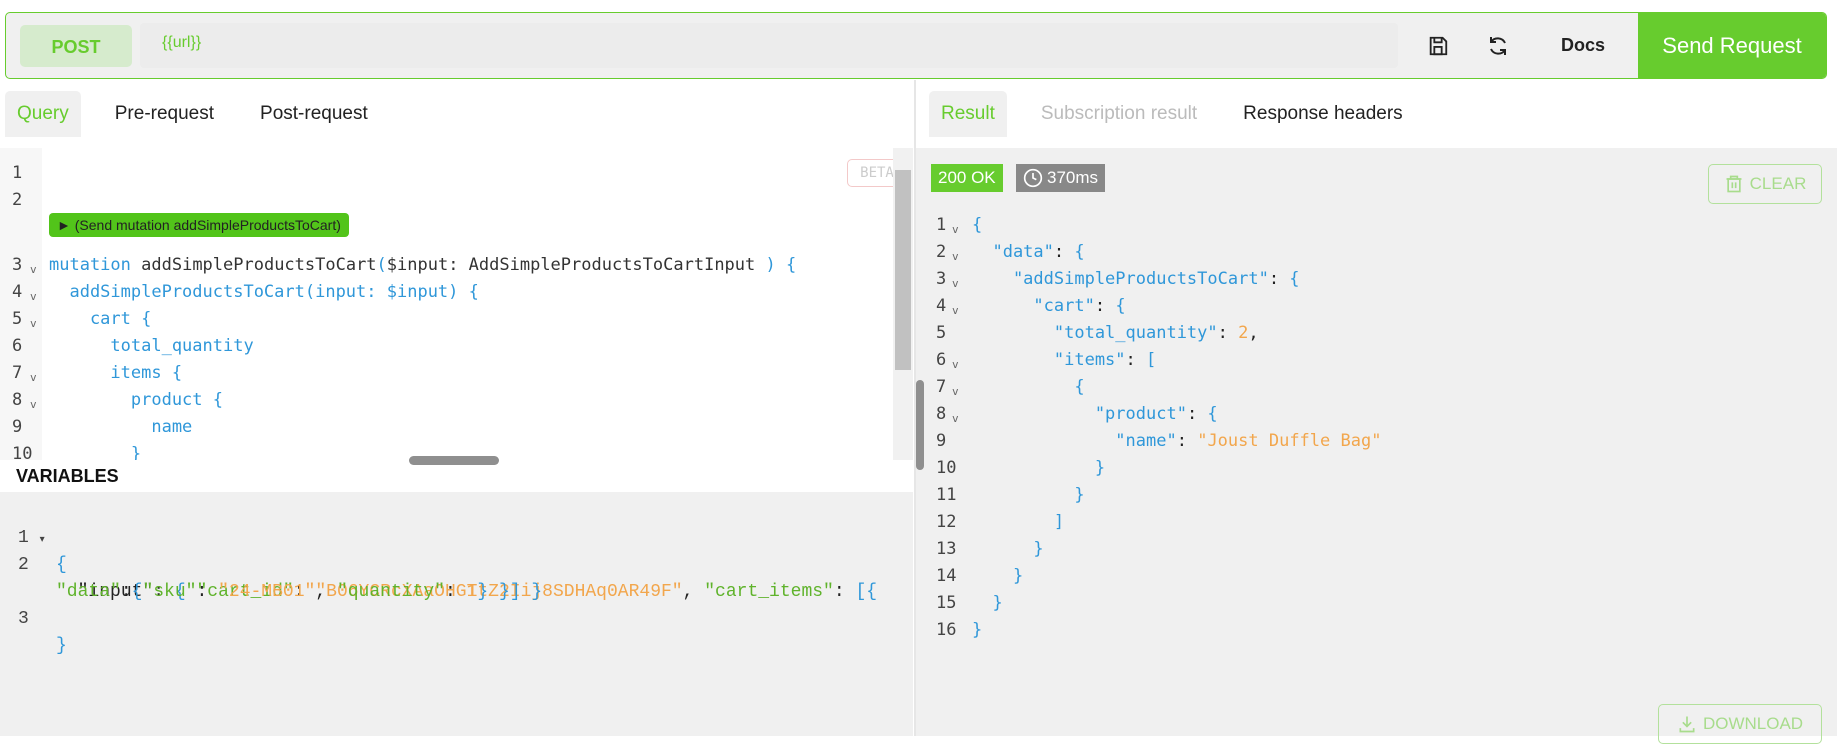  What do you see at coordinates (870, 173) in the screenshot?
I see `beta-badge: BETA` at bounding box center [870, 173].